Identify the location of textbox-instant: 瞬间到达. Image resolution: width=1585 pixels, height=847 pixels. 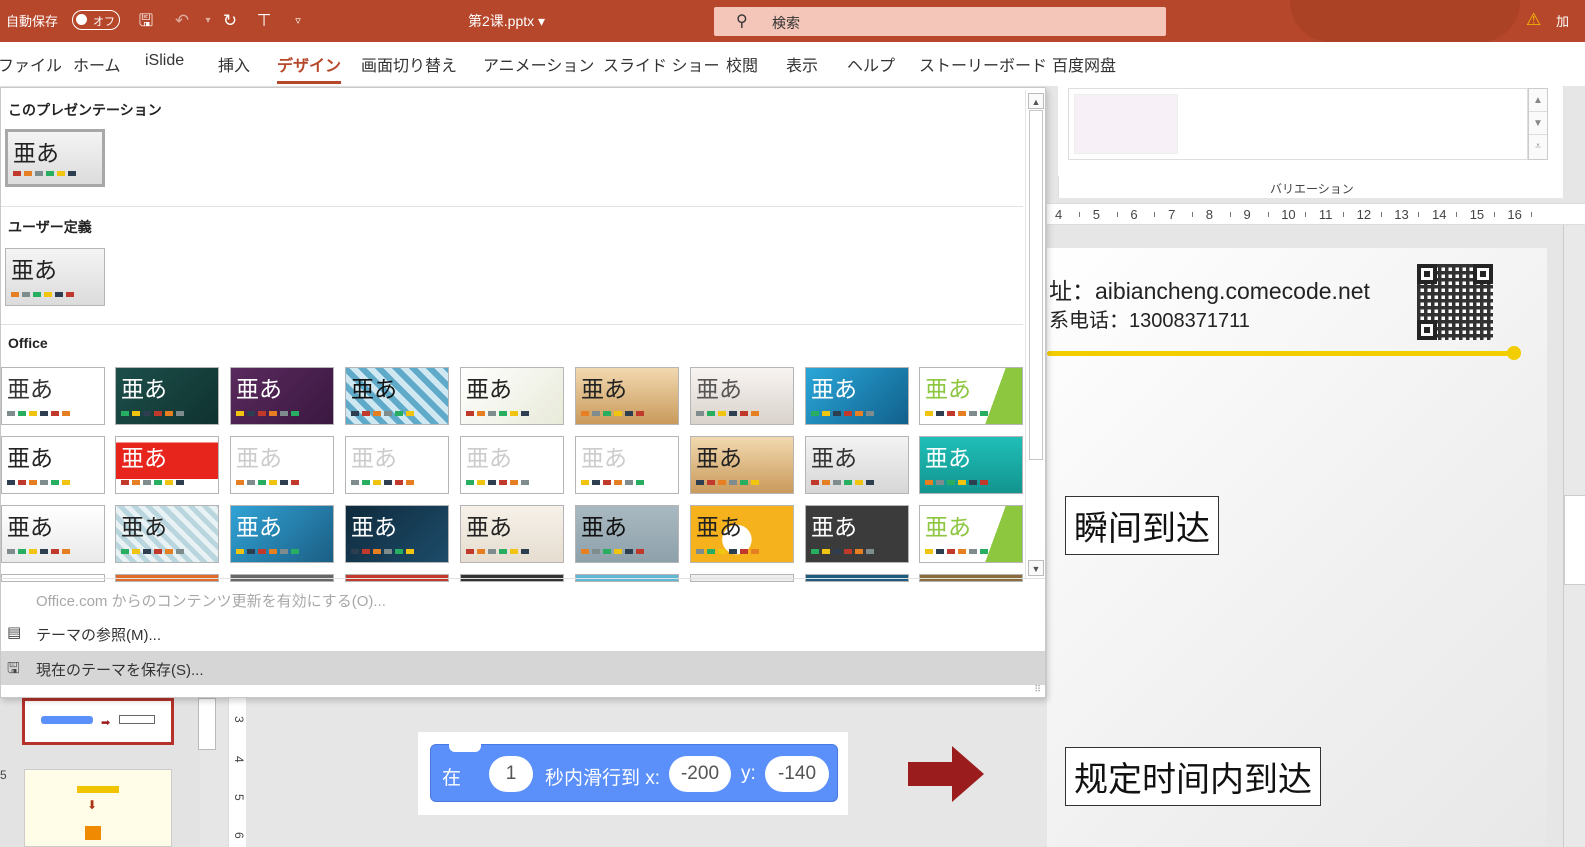
(1142, 525).